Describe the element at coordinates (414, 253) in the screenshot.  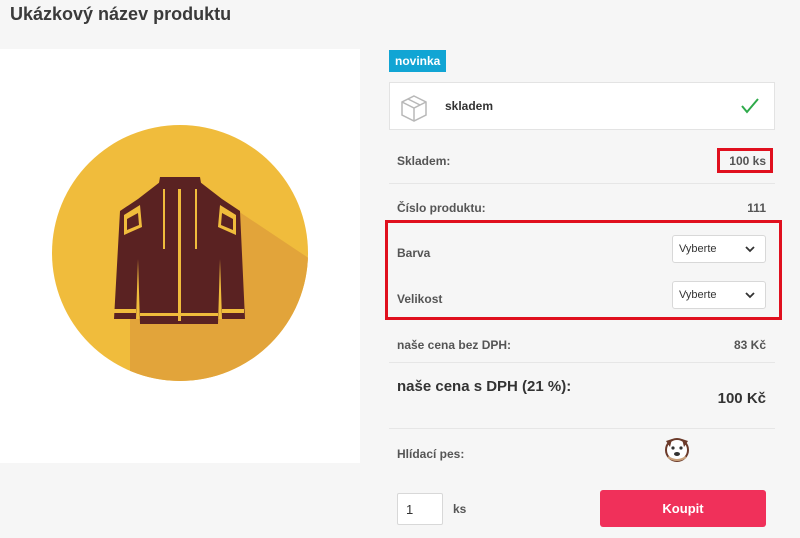
I see `color-label: Barva` at that location.